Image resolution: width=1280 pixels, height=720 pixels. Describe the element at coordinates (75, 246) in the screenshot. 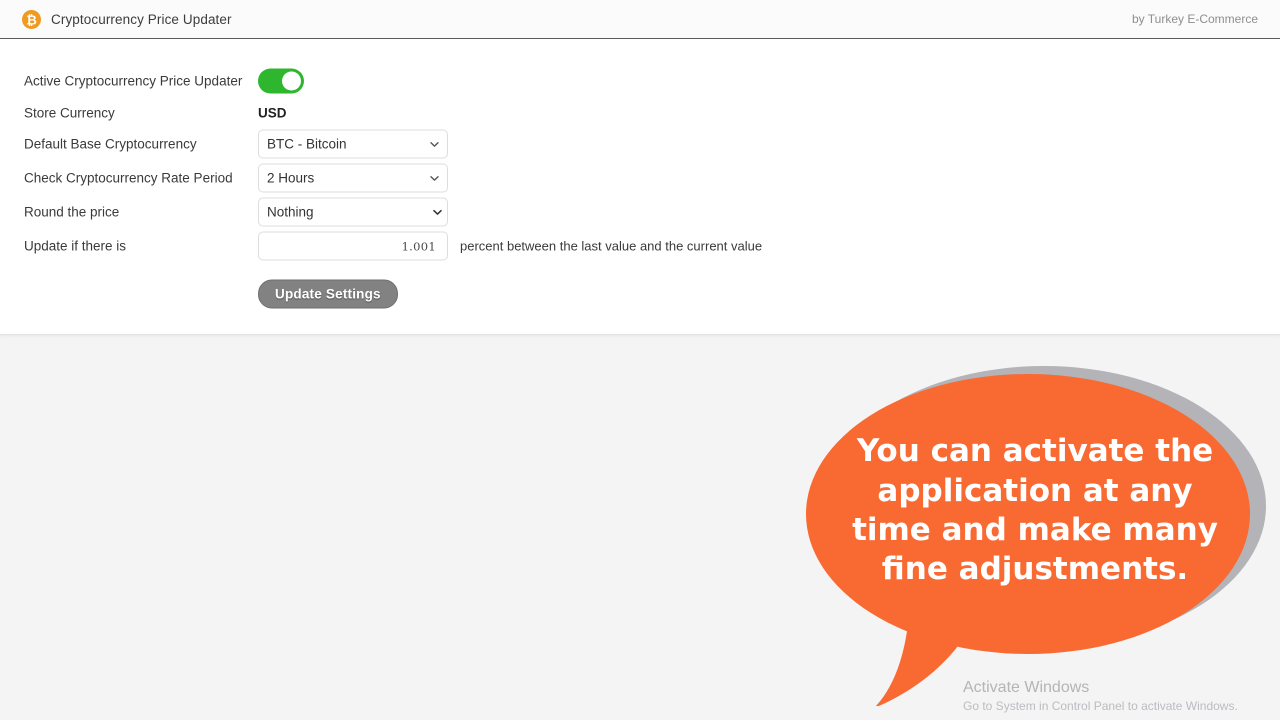

I see `label-update-threshold: Update if there is` at that location.